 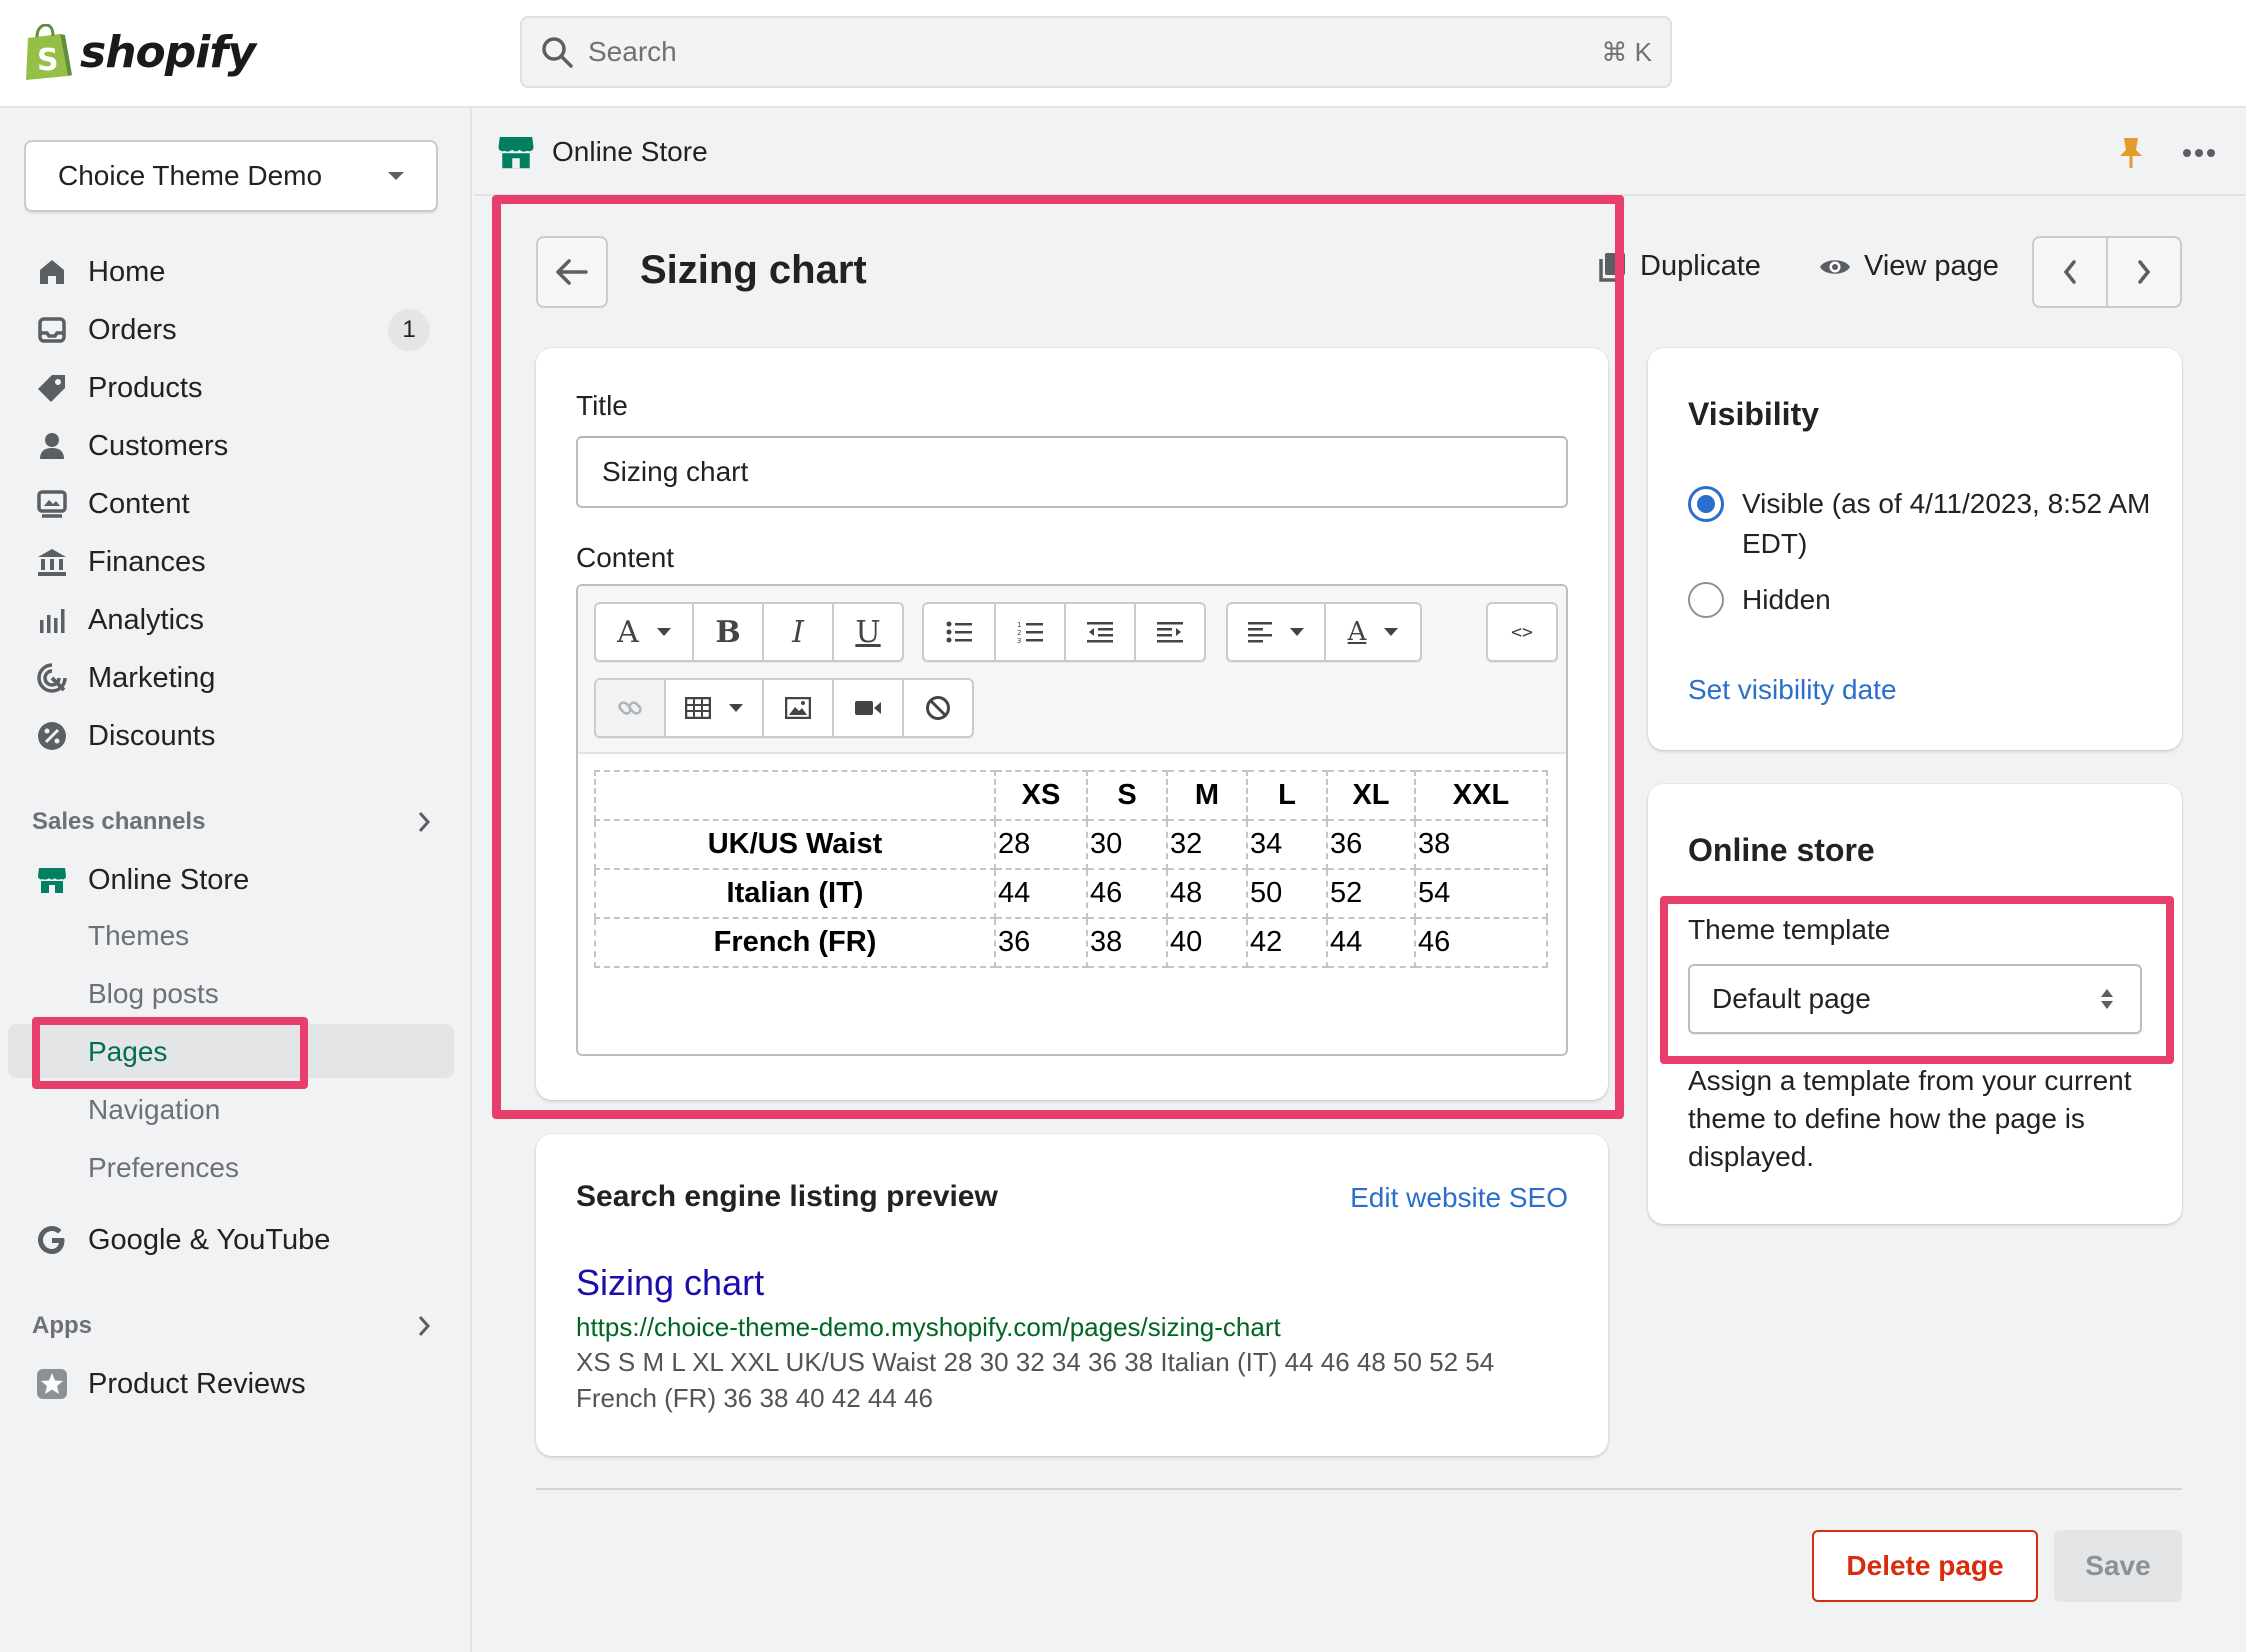 What do you see at coordinates (168, 52) in the screenshot?
I see `logo-text: shopify` at bounding box center [168, 52].